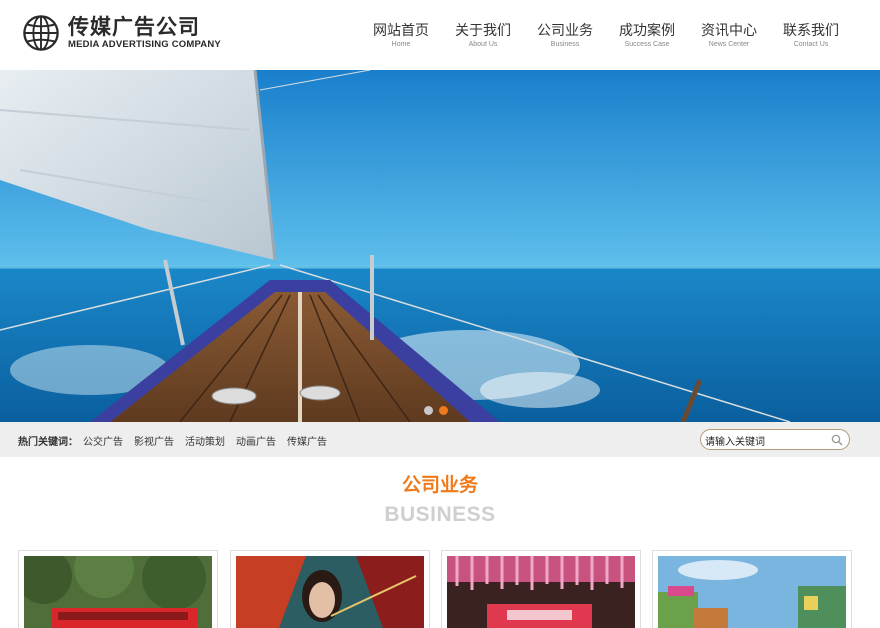 The height and width of the screenshot is (628, 880). I want to click on nav-label: 成功案例, so click(647, 31).